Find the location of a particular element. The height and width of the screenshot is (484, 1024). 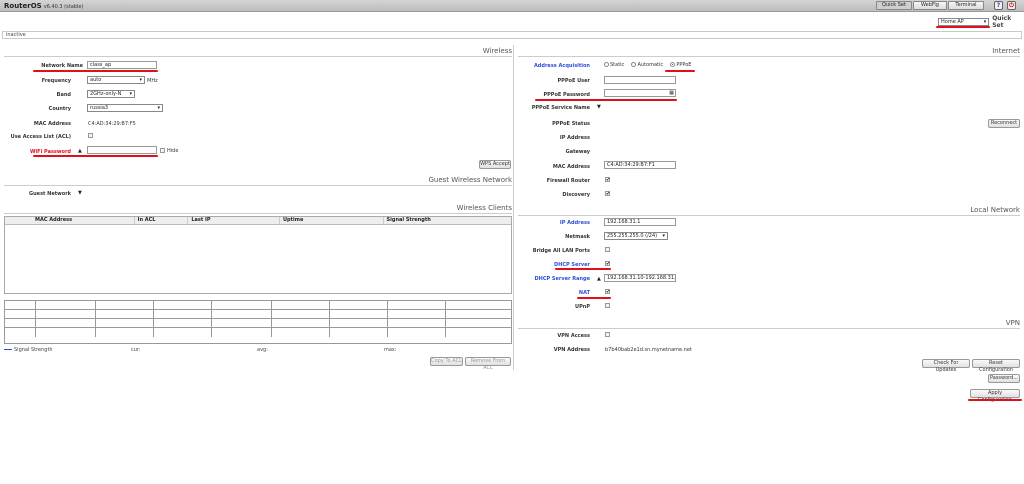

nat-label: NAT is located at coordinates (584, 293).